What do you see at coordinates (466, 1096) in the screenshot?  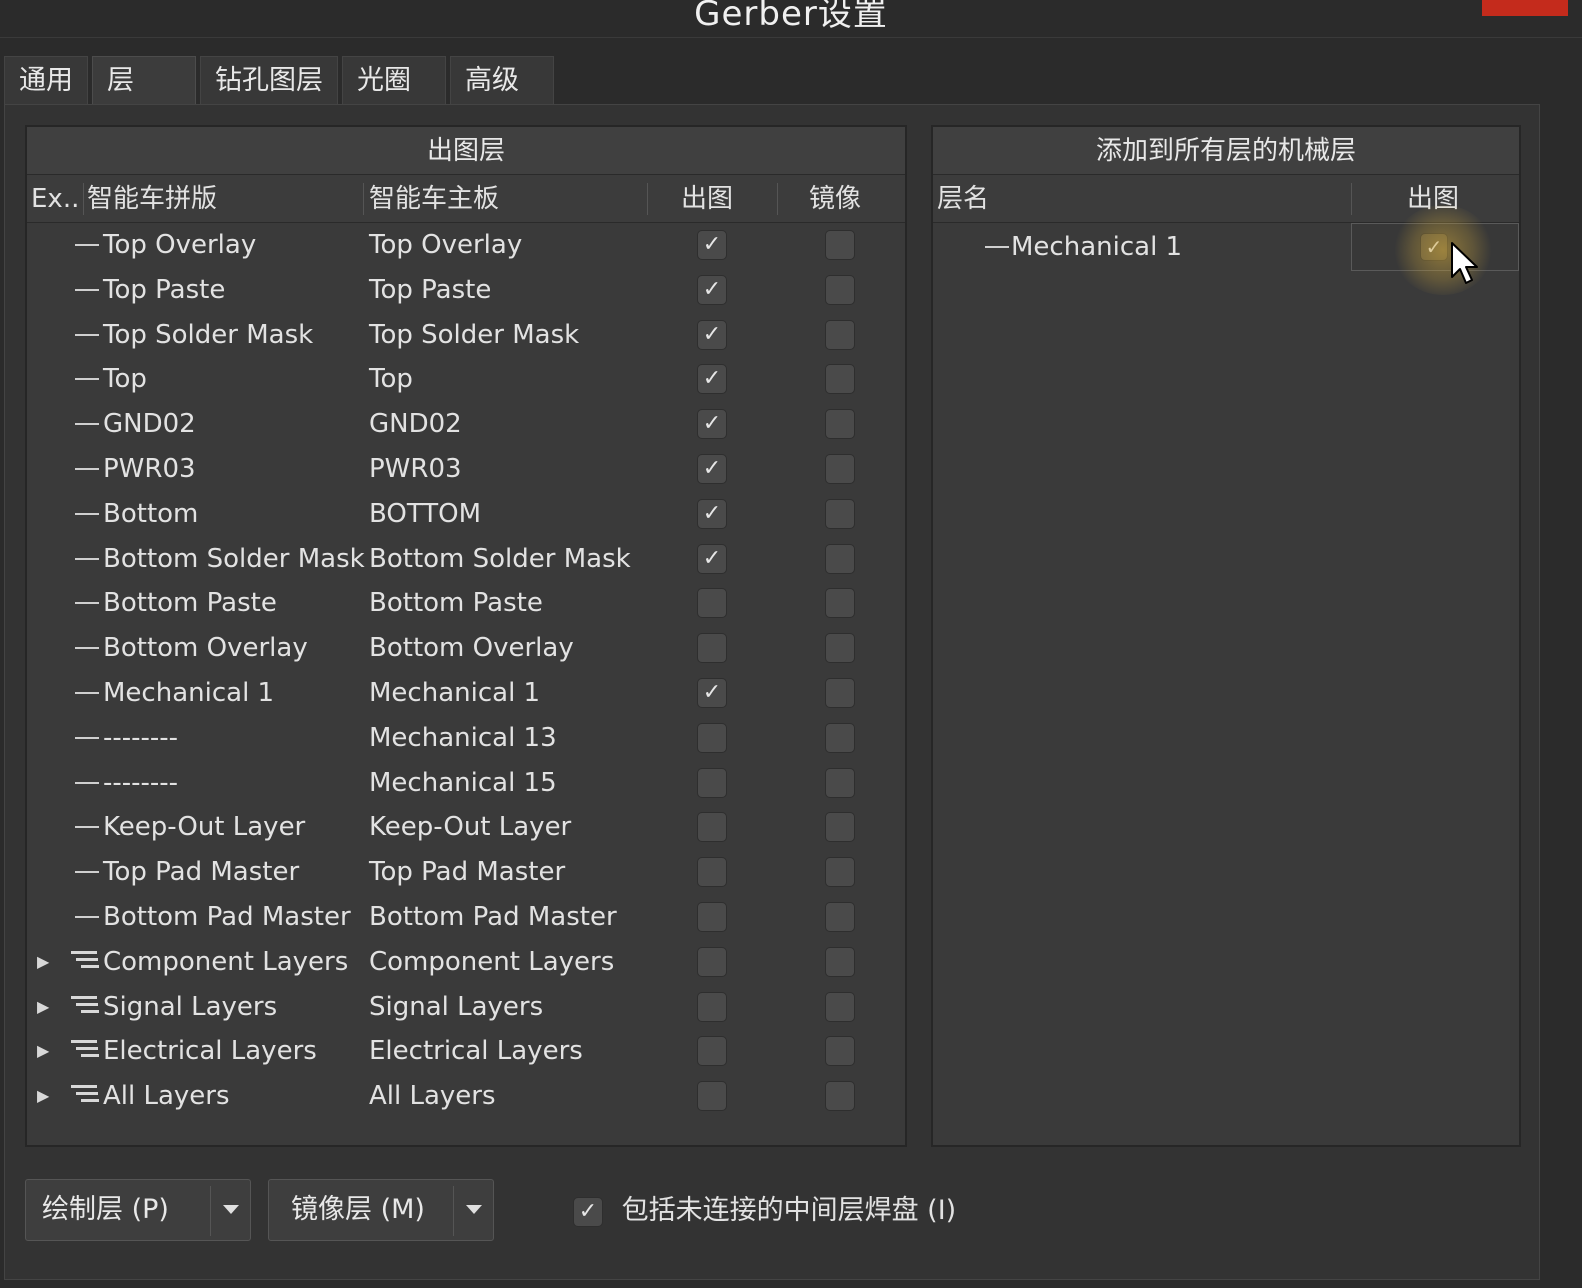 I see `table-row: ▶ All Layers All Layers` at bounding box center [466, 1096].